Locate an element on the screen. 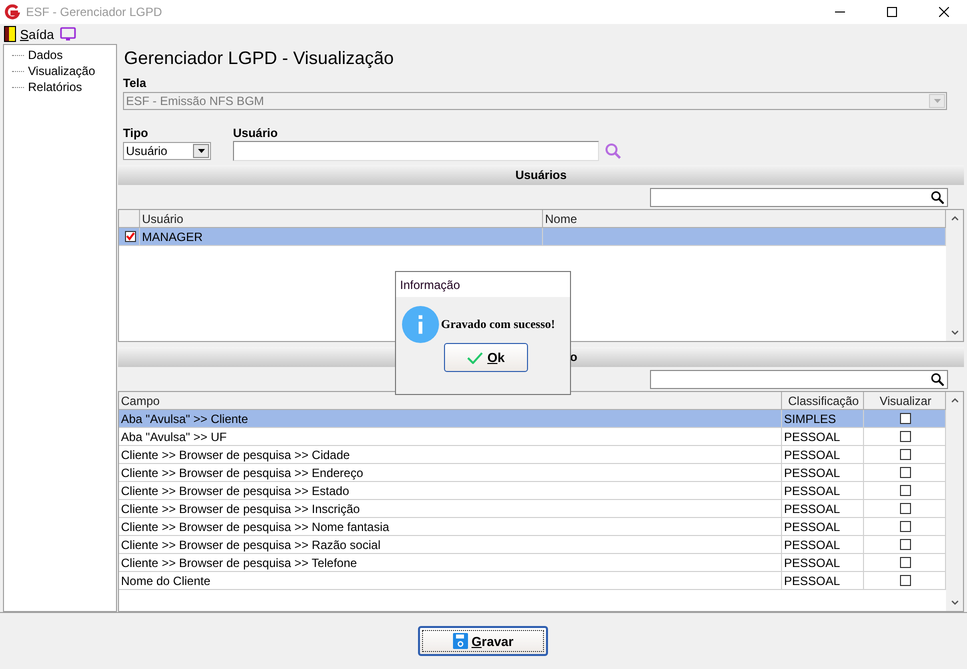  column-header: Campo is located at coordinates (450, 401).